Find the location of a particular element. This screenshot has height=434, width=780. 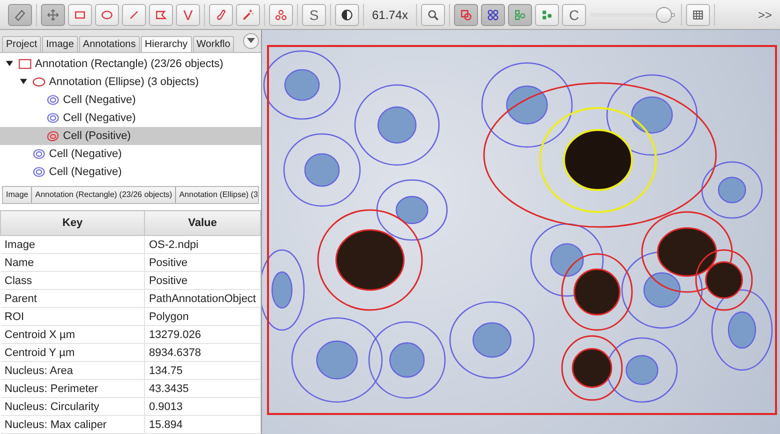

points-icon is located at coordinates (281, 15).